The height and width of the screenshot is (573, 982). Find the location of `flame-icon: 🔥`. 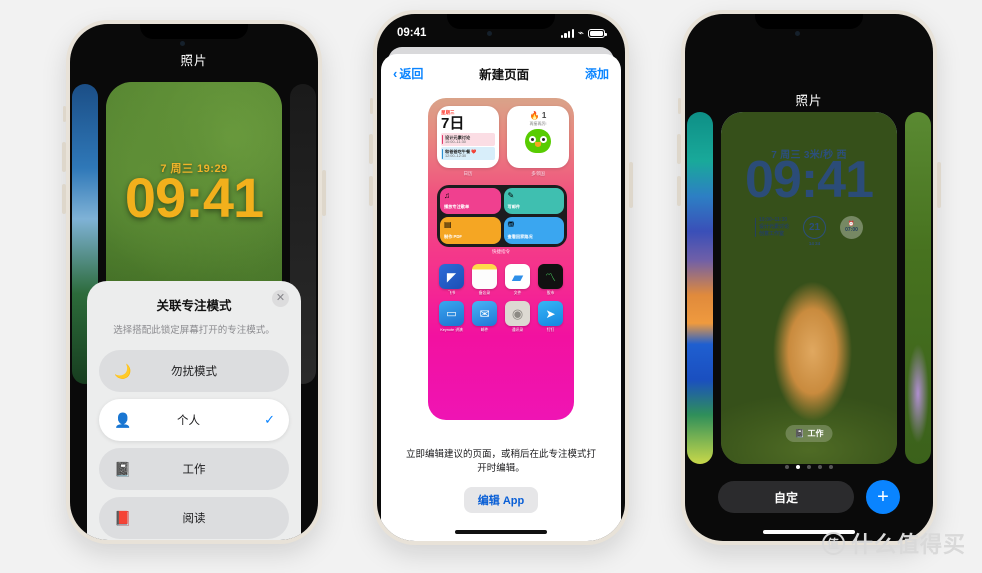

flame-icon: 🔥 is located at coordinates (534, 115).